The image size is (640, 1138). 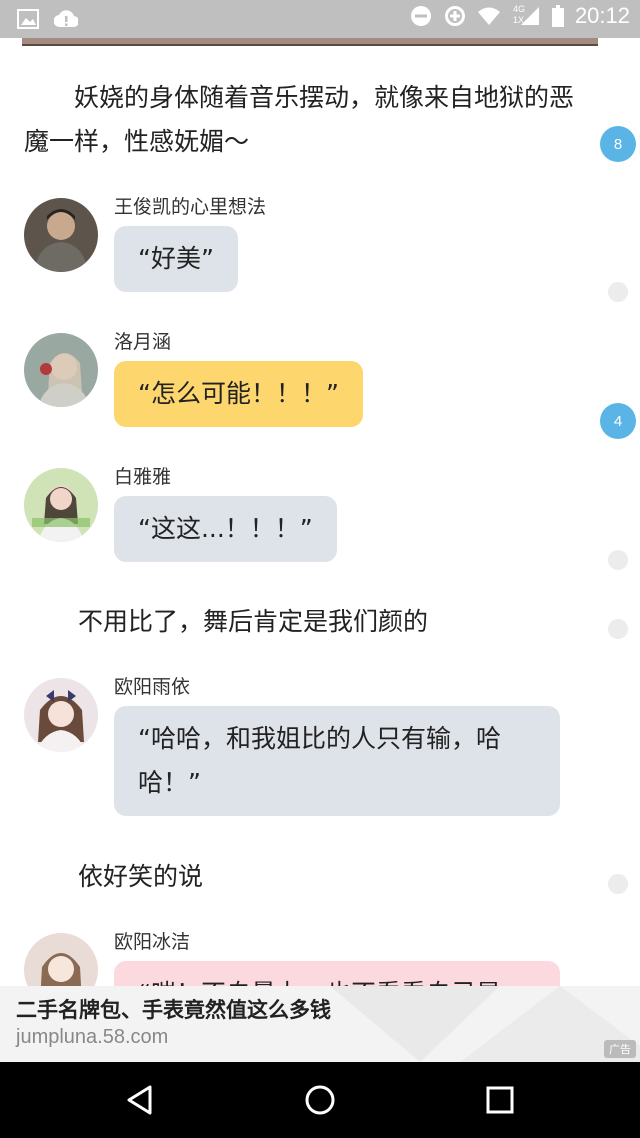 I want to click on gallery-icon, so click(x=28, y=19).